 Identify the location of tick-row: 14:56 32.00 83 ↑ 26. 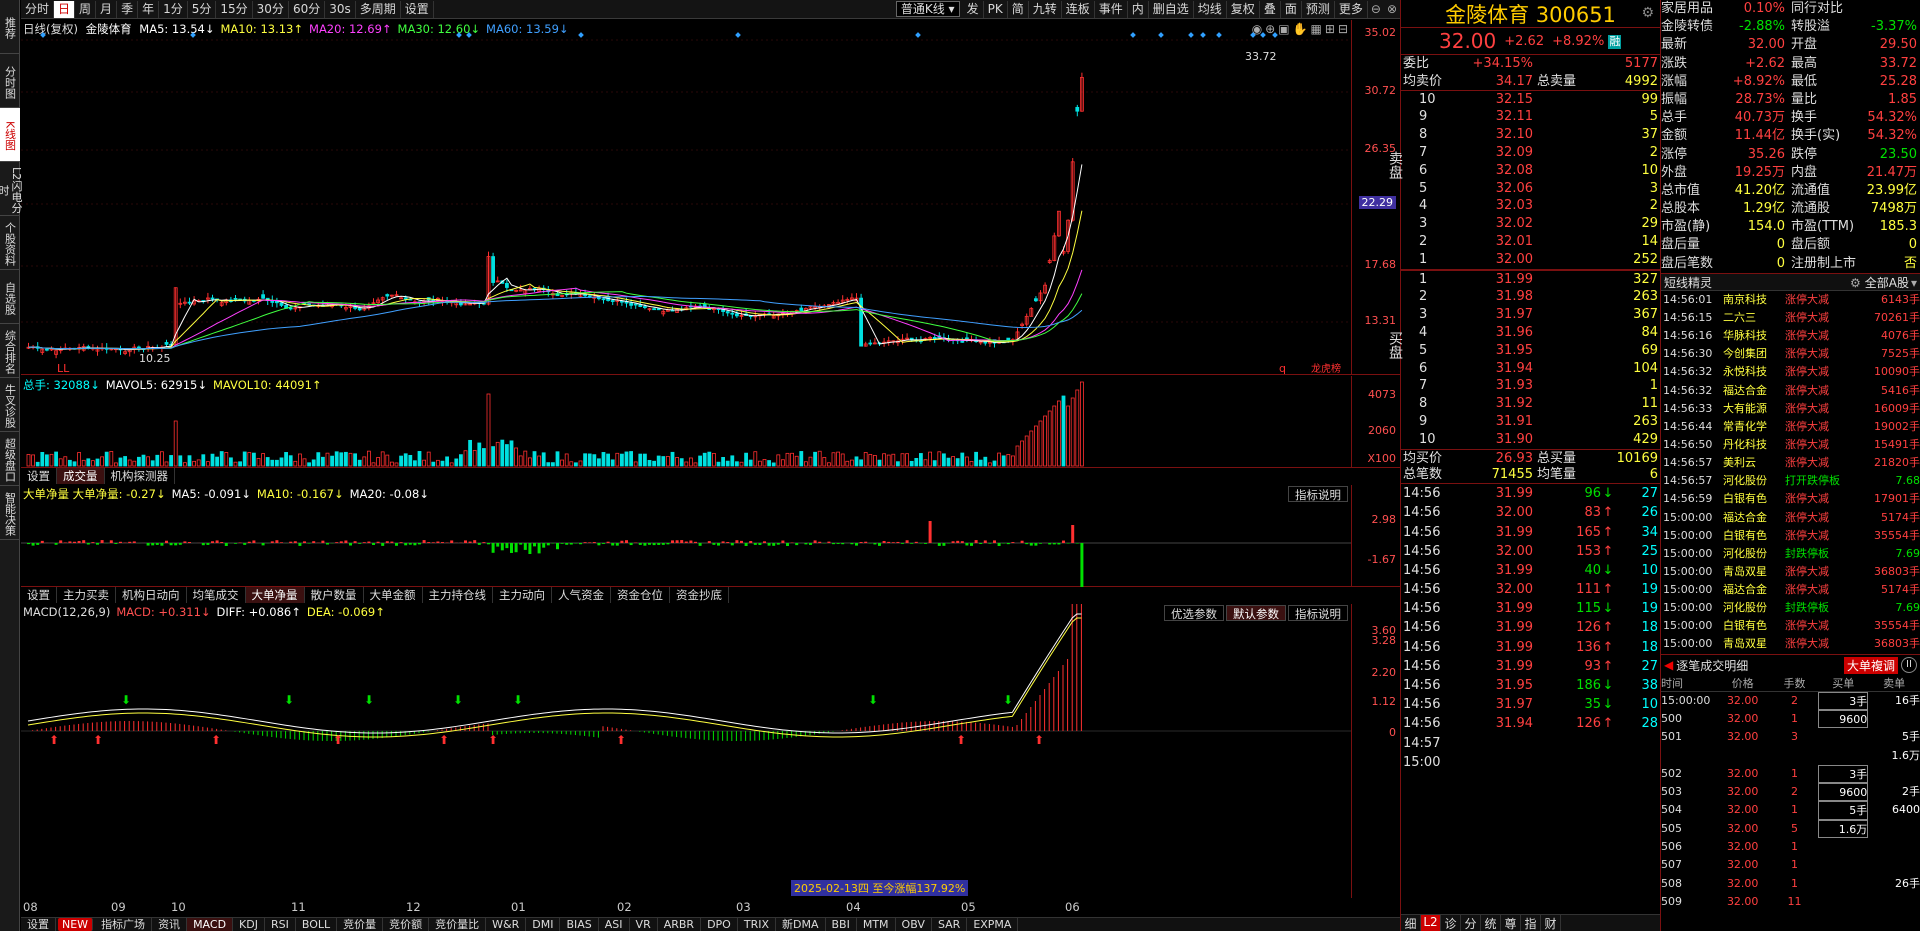
(1530, 512).